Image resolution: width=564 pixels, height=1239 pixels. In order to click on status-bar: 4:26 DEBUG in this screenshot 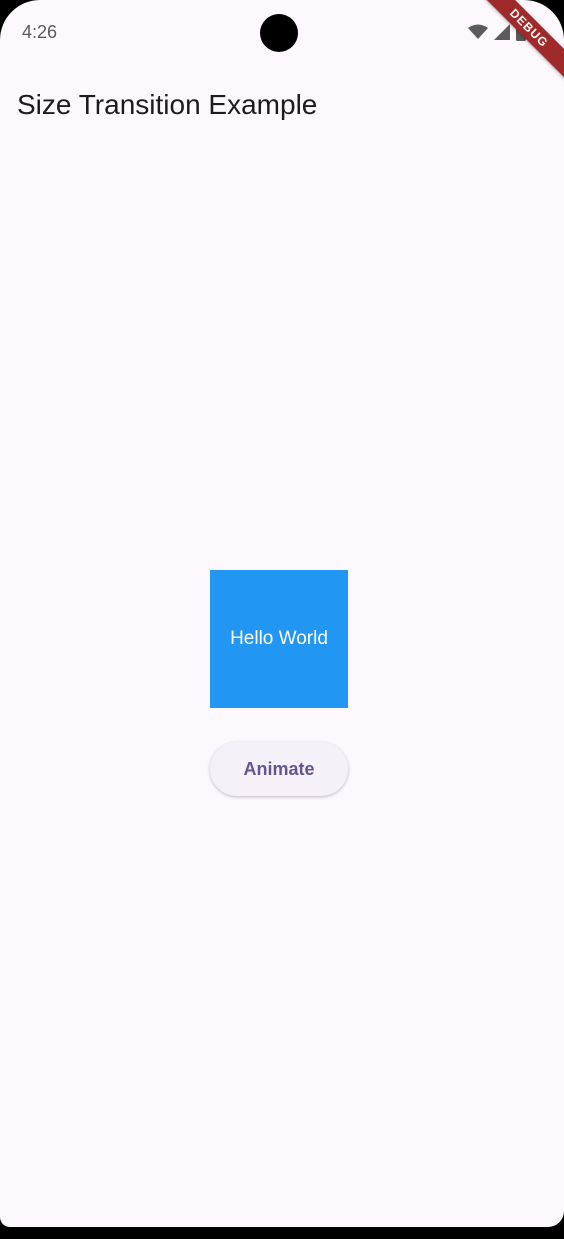, I will do `click(282, 41)`.